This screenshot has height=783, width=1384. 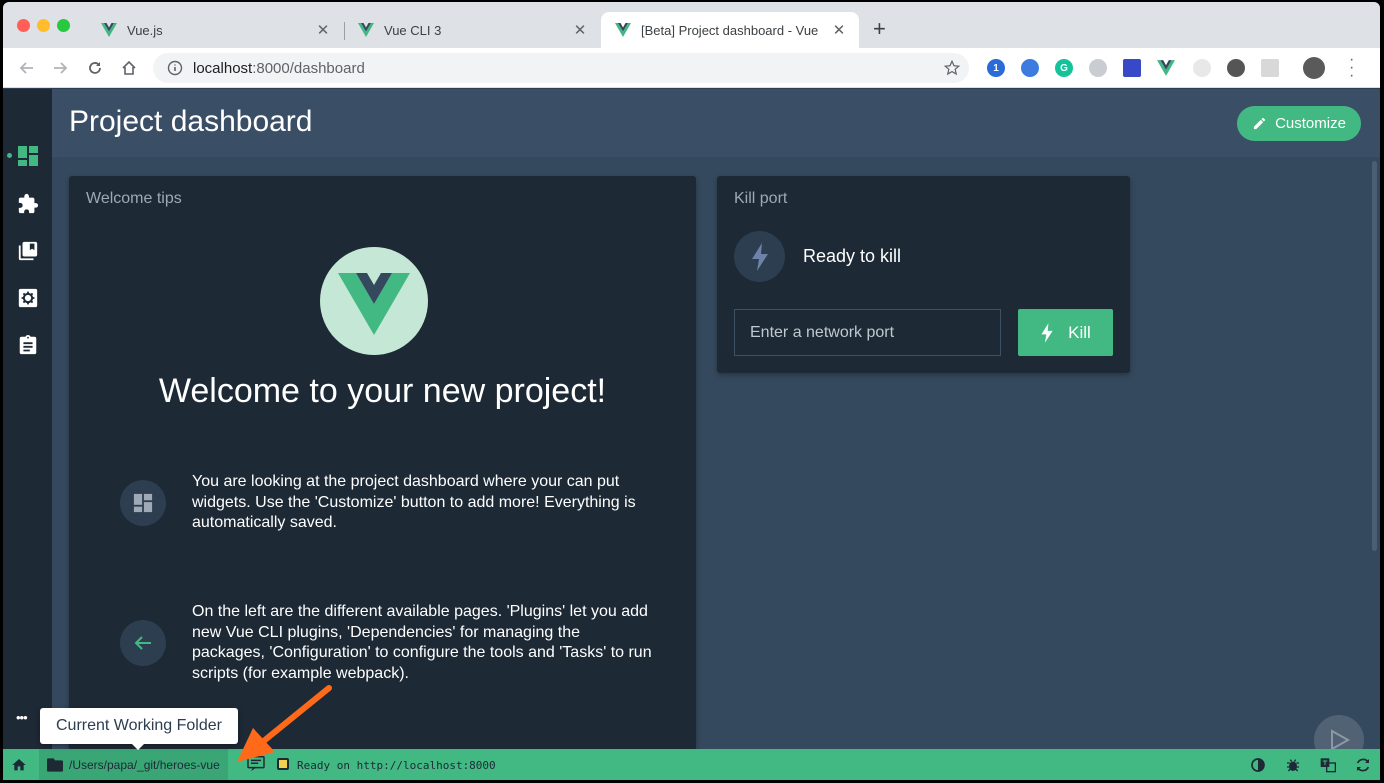 What do you see at coordinates (27, 419) in the screenshot?
I see `sidebar` at bounding box center [27, 419].